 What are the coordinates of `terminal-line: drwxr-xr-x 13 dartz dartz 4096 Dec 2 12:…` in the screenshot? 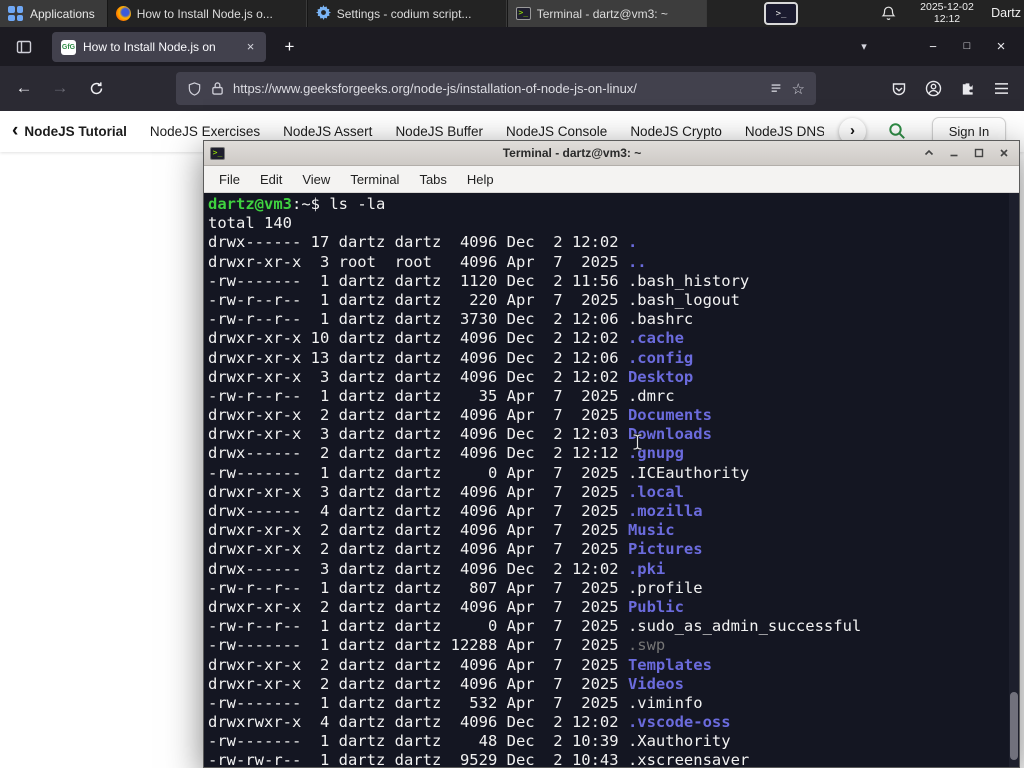 It's located at (451, 357).